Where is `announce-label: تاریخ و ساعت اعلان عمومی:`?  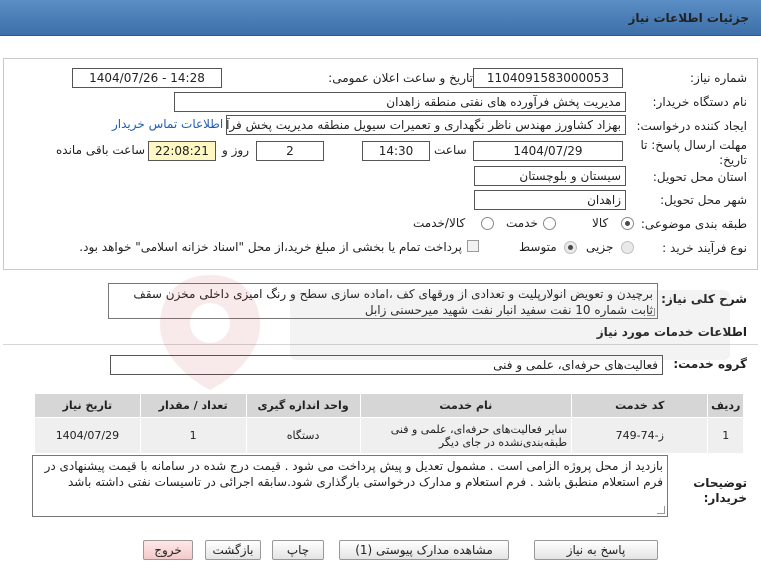
announce-label: تاریخ و ساعت اعلان عمومی: is located at coordinates (400, 78).